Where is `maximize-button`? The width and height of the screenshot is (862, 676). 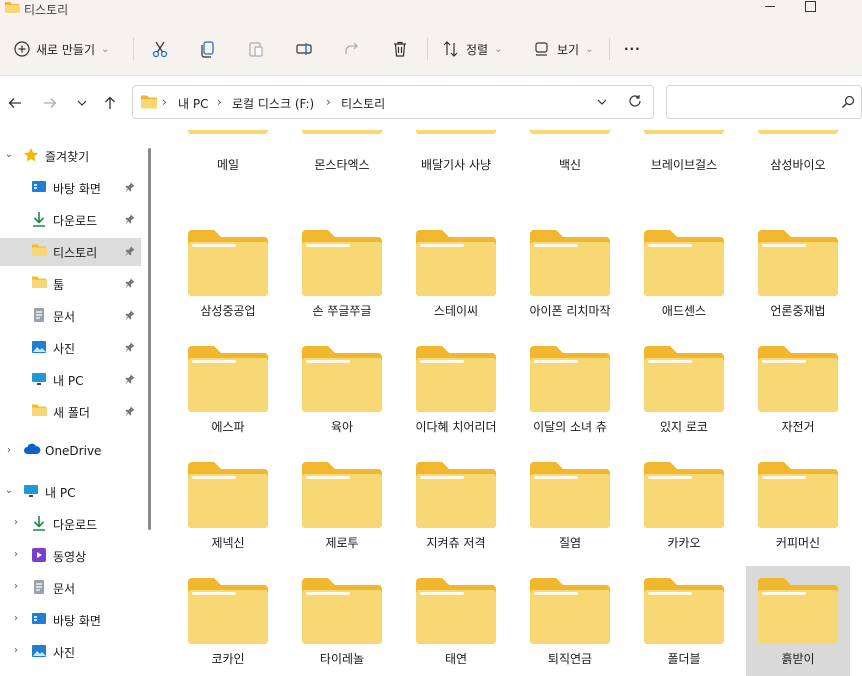 maximize-button is located at coordinates (811, 7).